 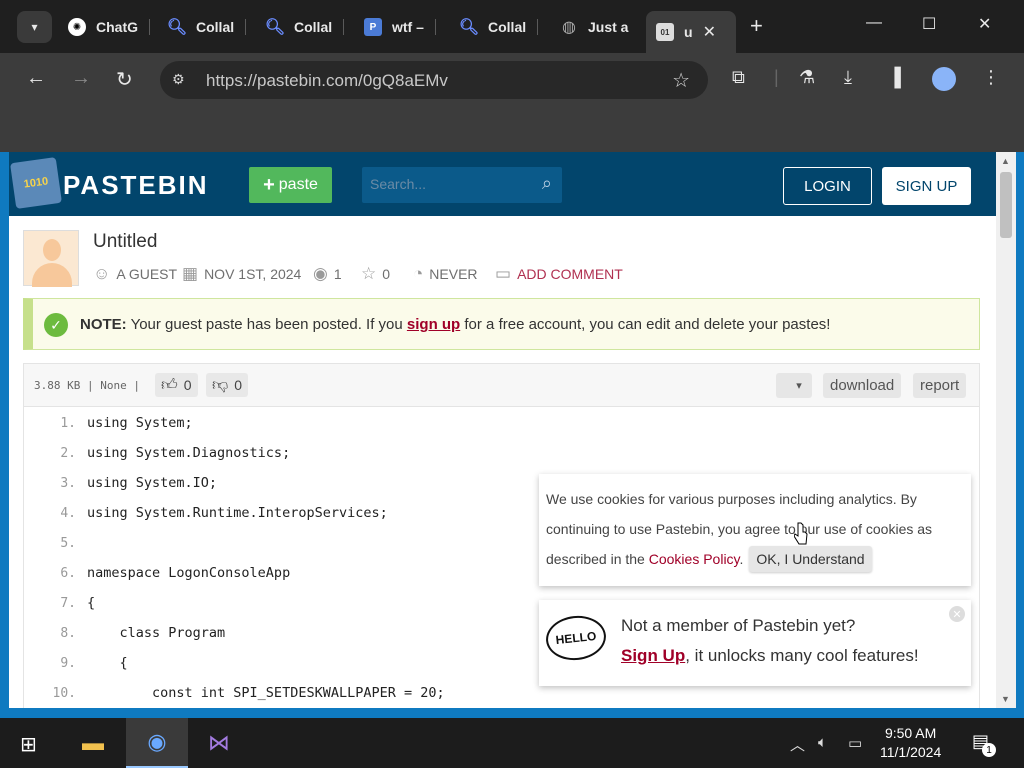 What do you see at coordinates (547, 183) in the screenshot?
I see `search-icon: ⌕` at bounding box center [547, 183].